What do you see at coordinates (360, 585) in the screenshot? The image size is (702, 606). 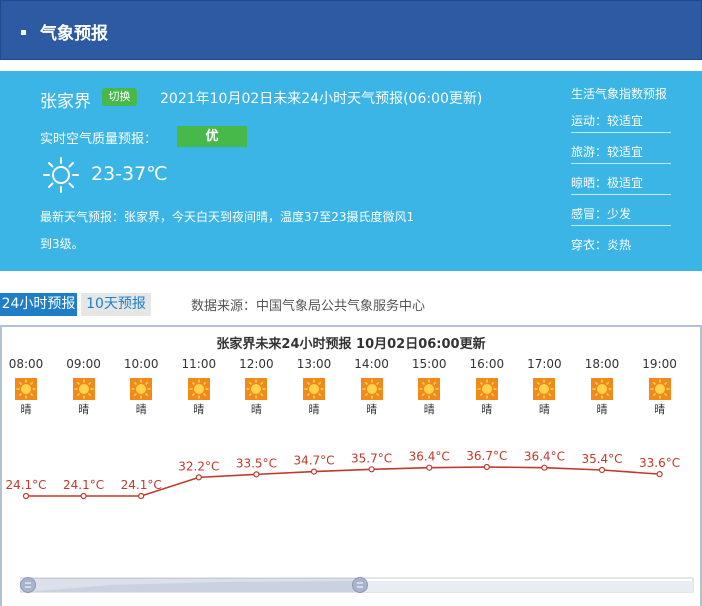 I see `scrollbar-right-handle` at bounding box center [360, 585].